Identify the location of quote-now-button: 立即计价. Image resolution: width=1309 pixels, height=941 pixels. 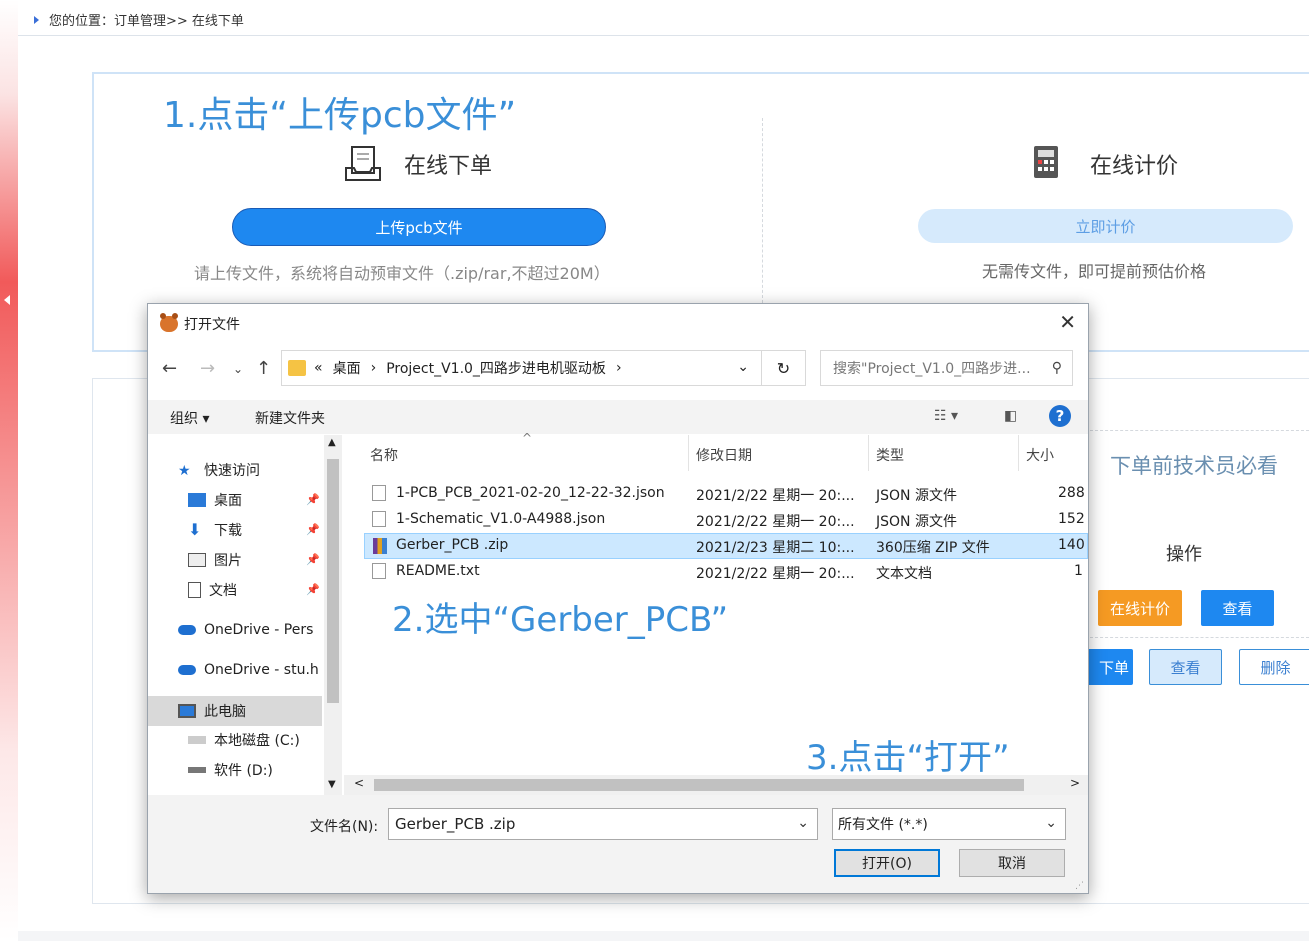
(1105, 226).